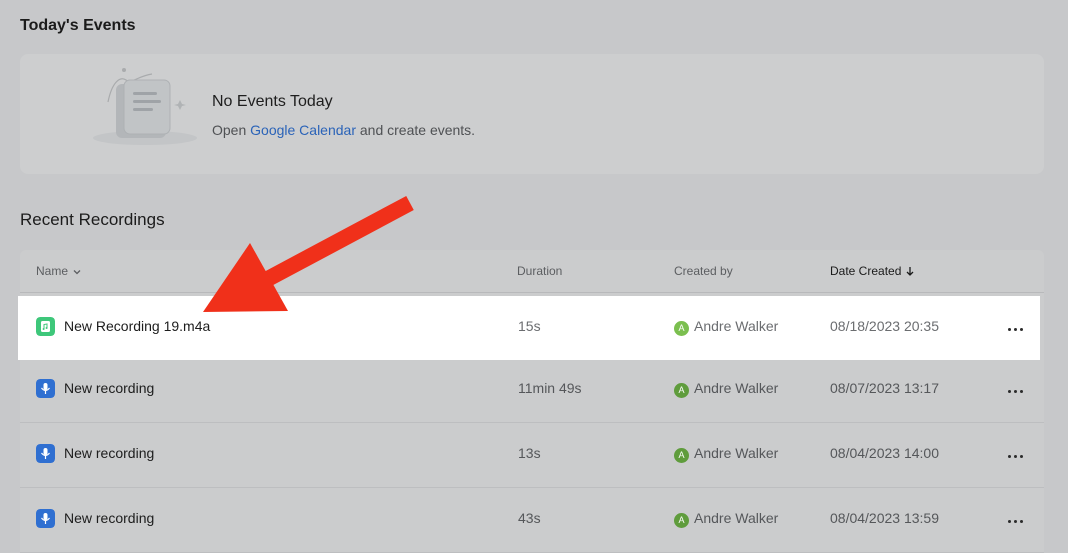 Image resolution: width=1068 pixels, height=553 pixels. I want to click on chevron-down-icon, so click(77, 272).